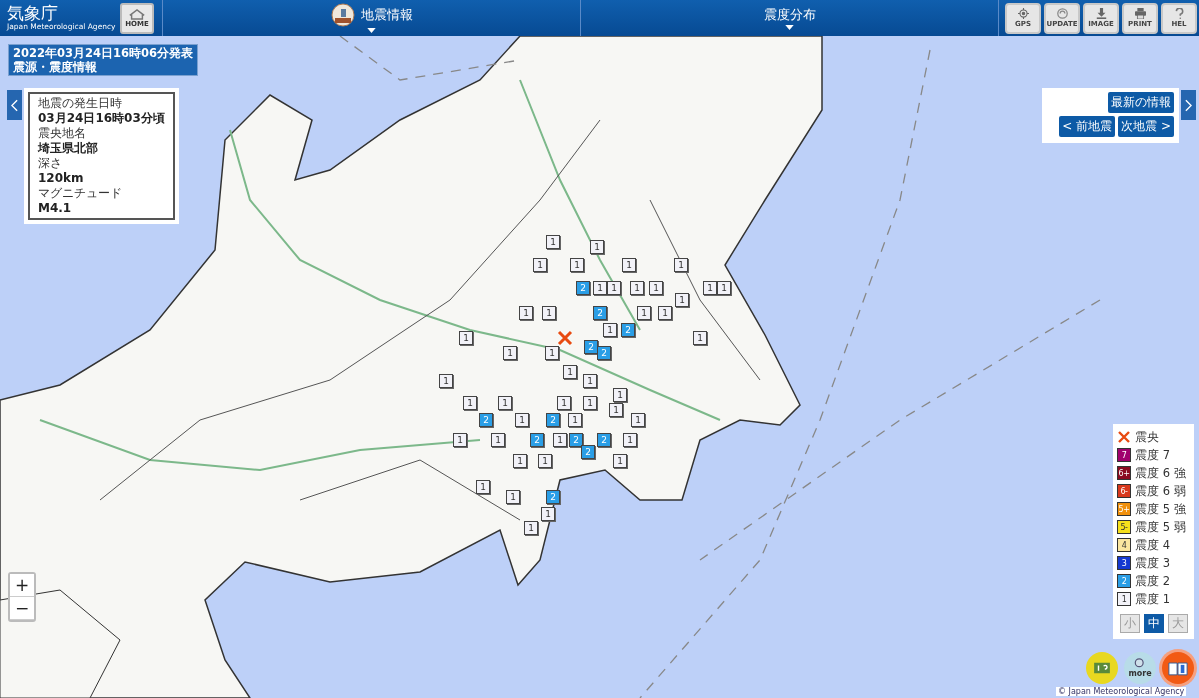 The height and width of the screenshot is (698, 1199). Describe the element at coordinates (101, 118) in the screenshot. I see `field-value: 03月24日16時03分頃` at that location.